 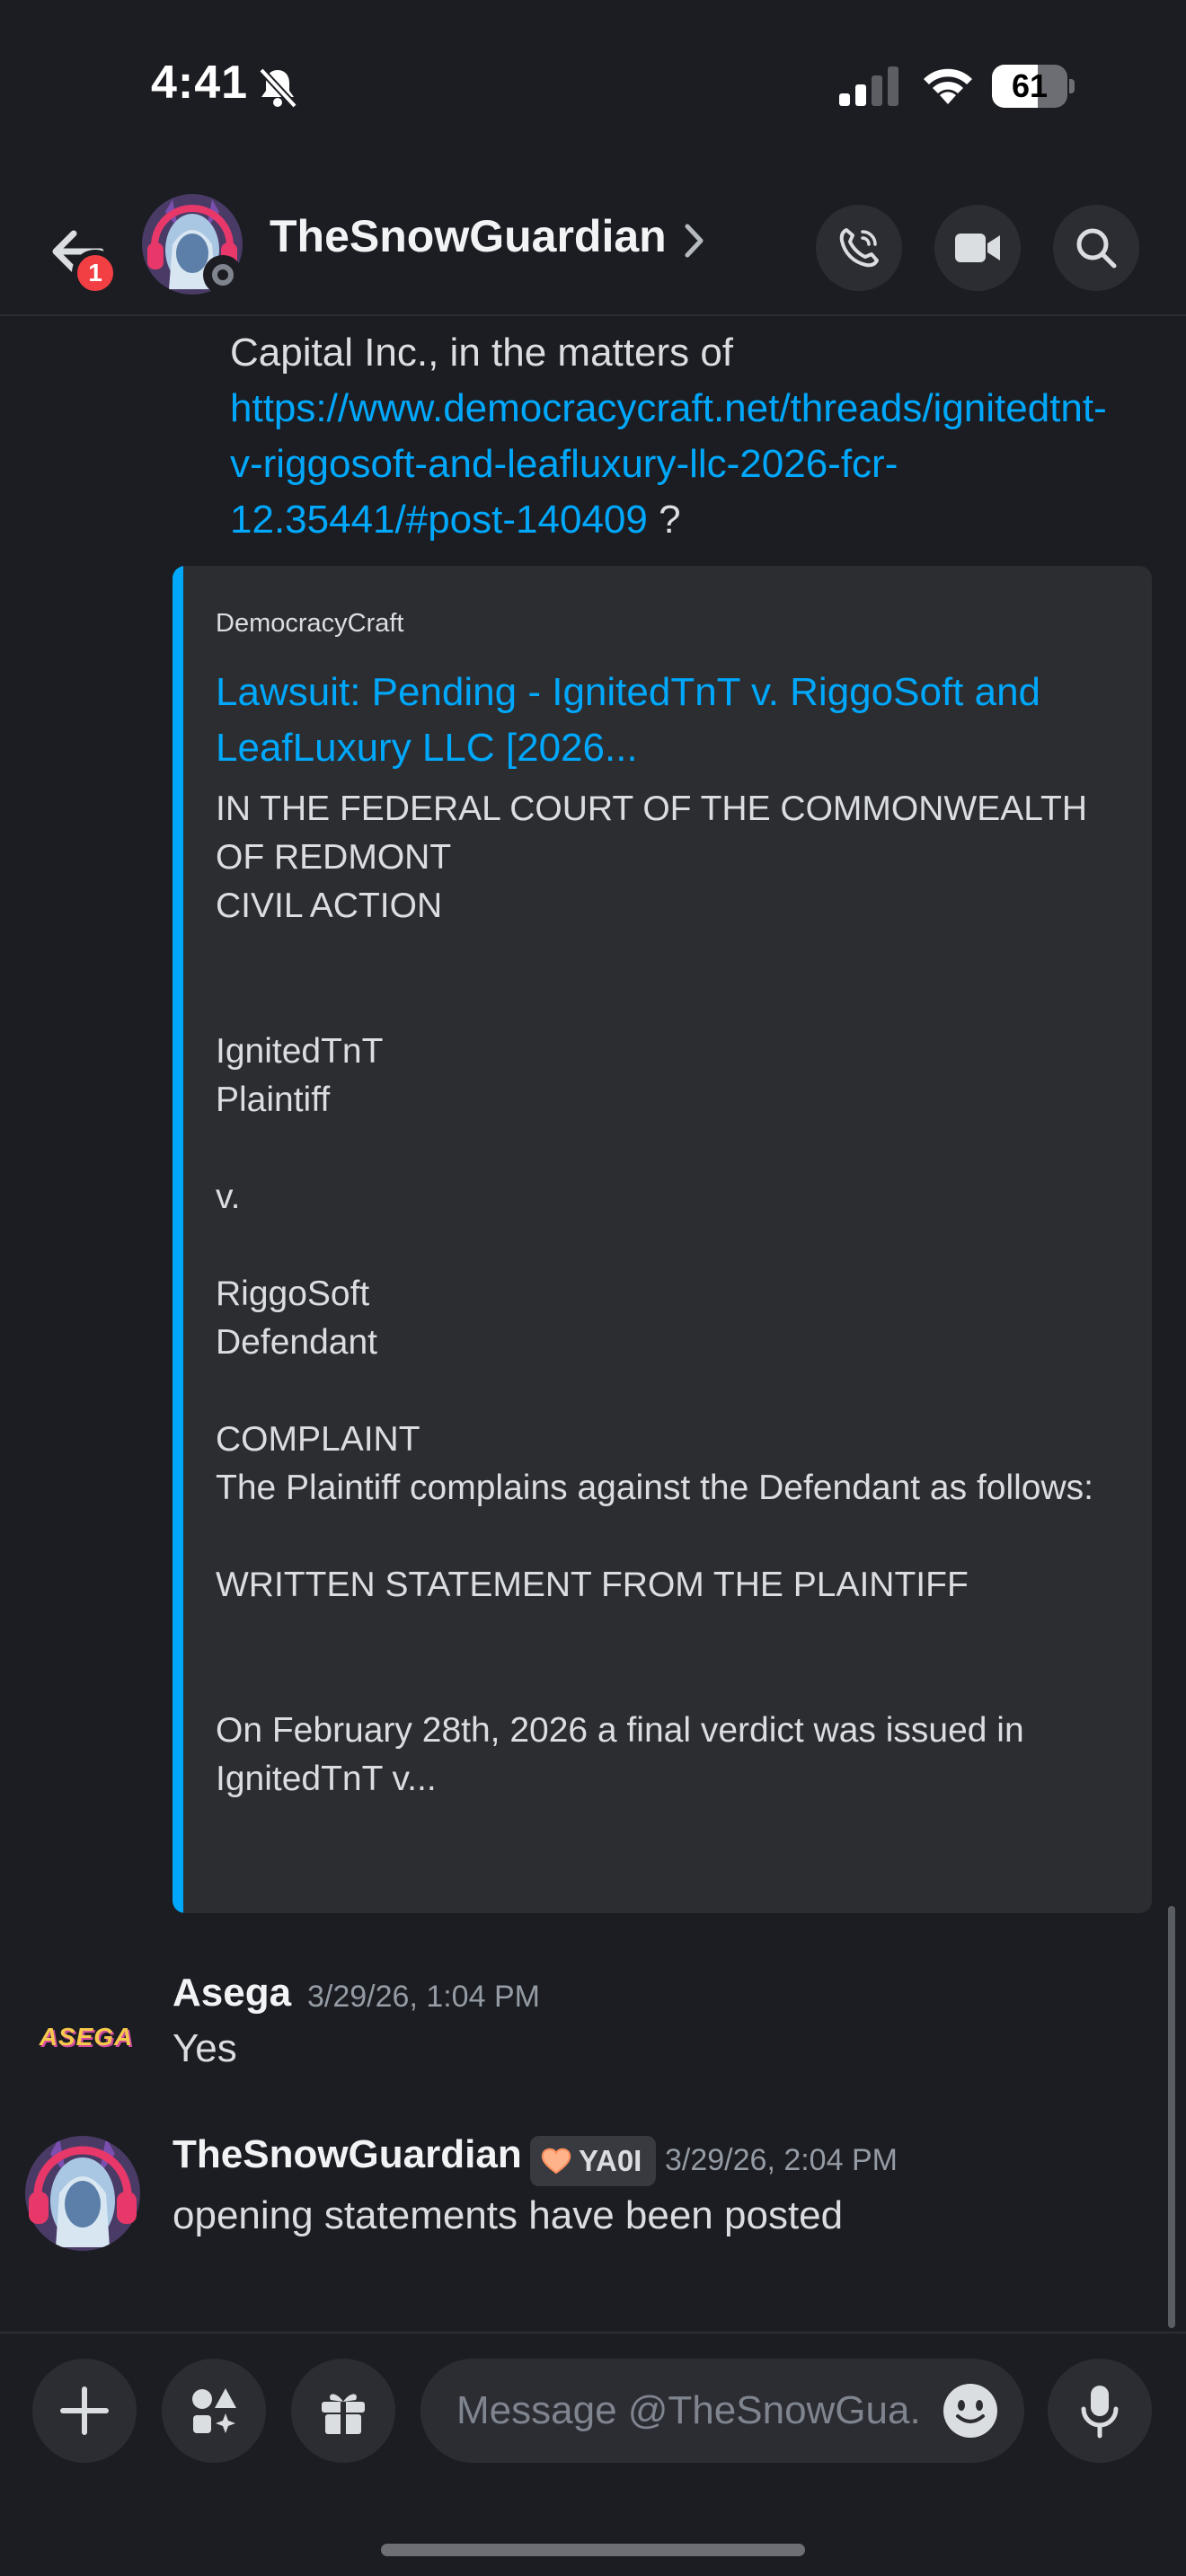 What do you see at coordinates (970, 2410) in the screenshot?
I see `emoji-icon` at bounding box center [970, 2410].